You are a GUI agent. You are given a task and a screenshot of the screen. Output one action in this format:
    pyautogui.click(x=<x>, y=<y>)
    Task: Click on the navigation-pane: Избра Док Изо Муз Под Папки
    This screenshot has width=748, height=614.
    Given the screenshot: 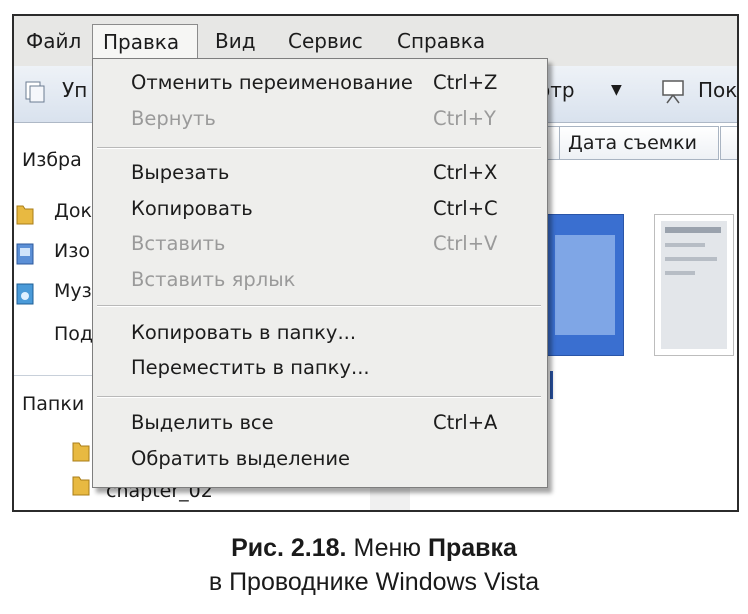 What is the action you would take?
    pyautogui.click(x=54, y=316)
    